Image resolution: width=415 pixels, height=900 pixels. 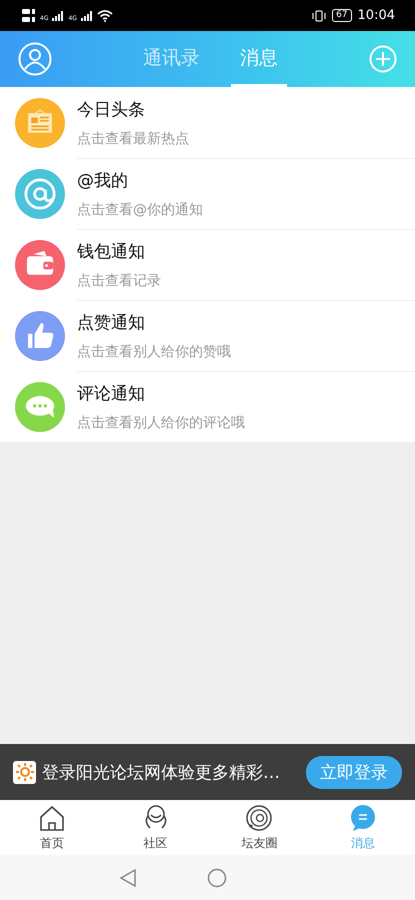 I want to click on bottom-tab: 坛友圈, so click(x=260, y=827).